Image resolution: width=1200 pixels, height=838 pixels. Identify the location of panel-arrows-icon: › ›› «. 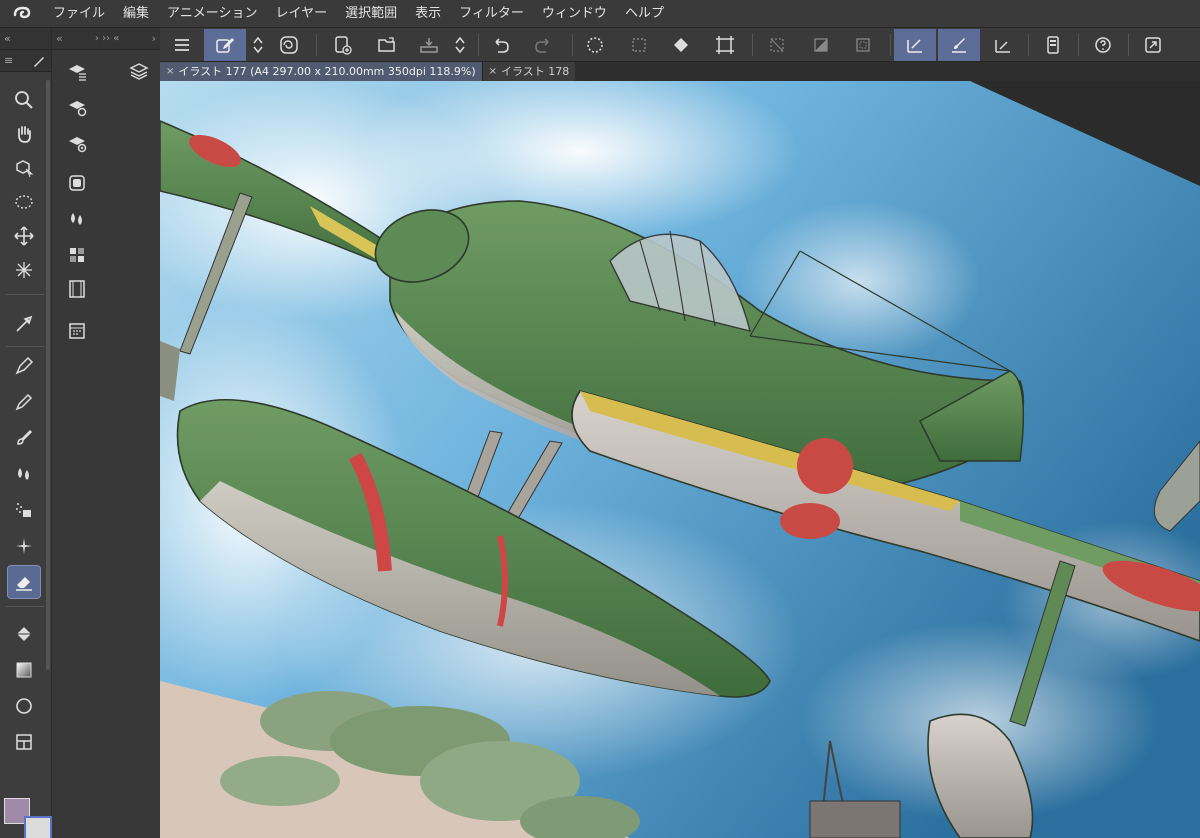
(107, 38).